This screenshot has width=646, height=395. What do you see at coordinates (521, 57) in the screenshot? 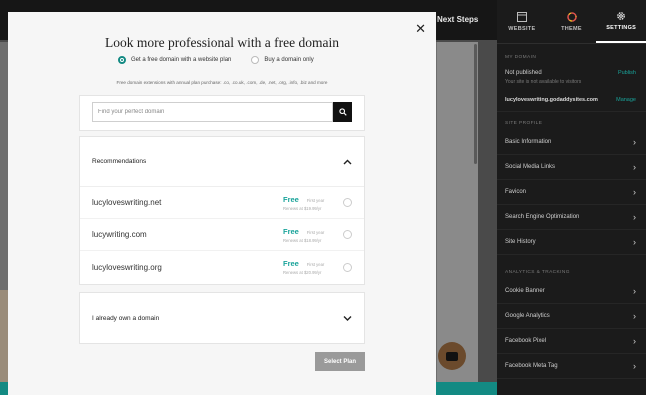
I see `my-domain-heading: MY DOMAIN` at bounding box center [521, 57].